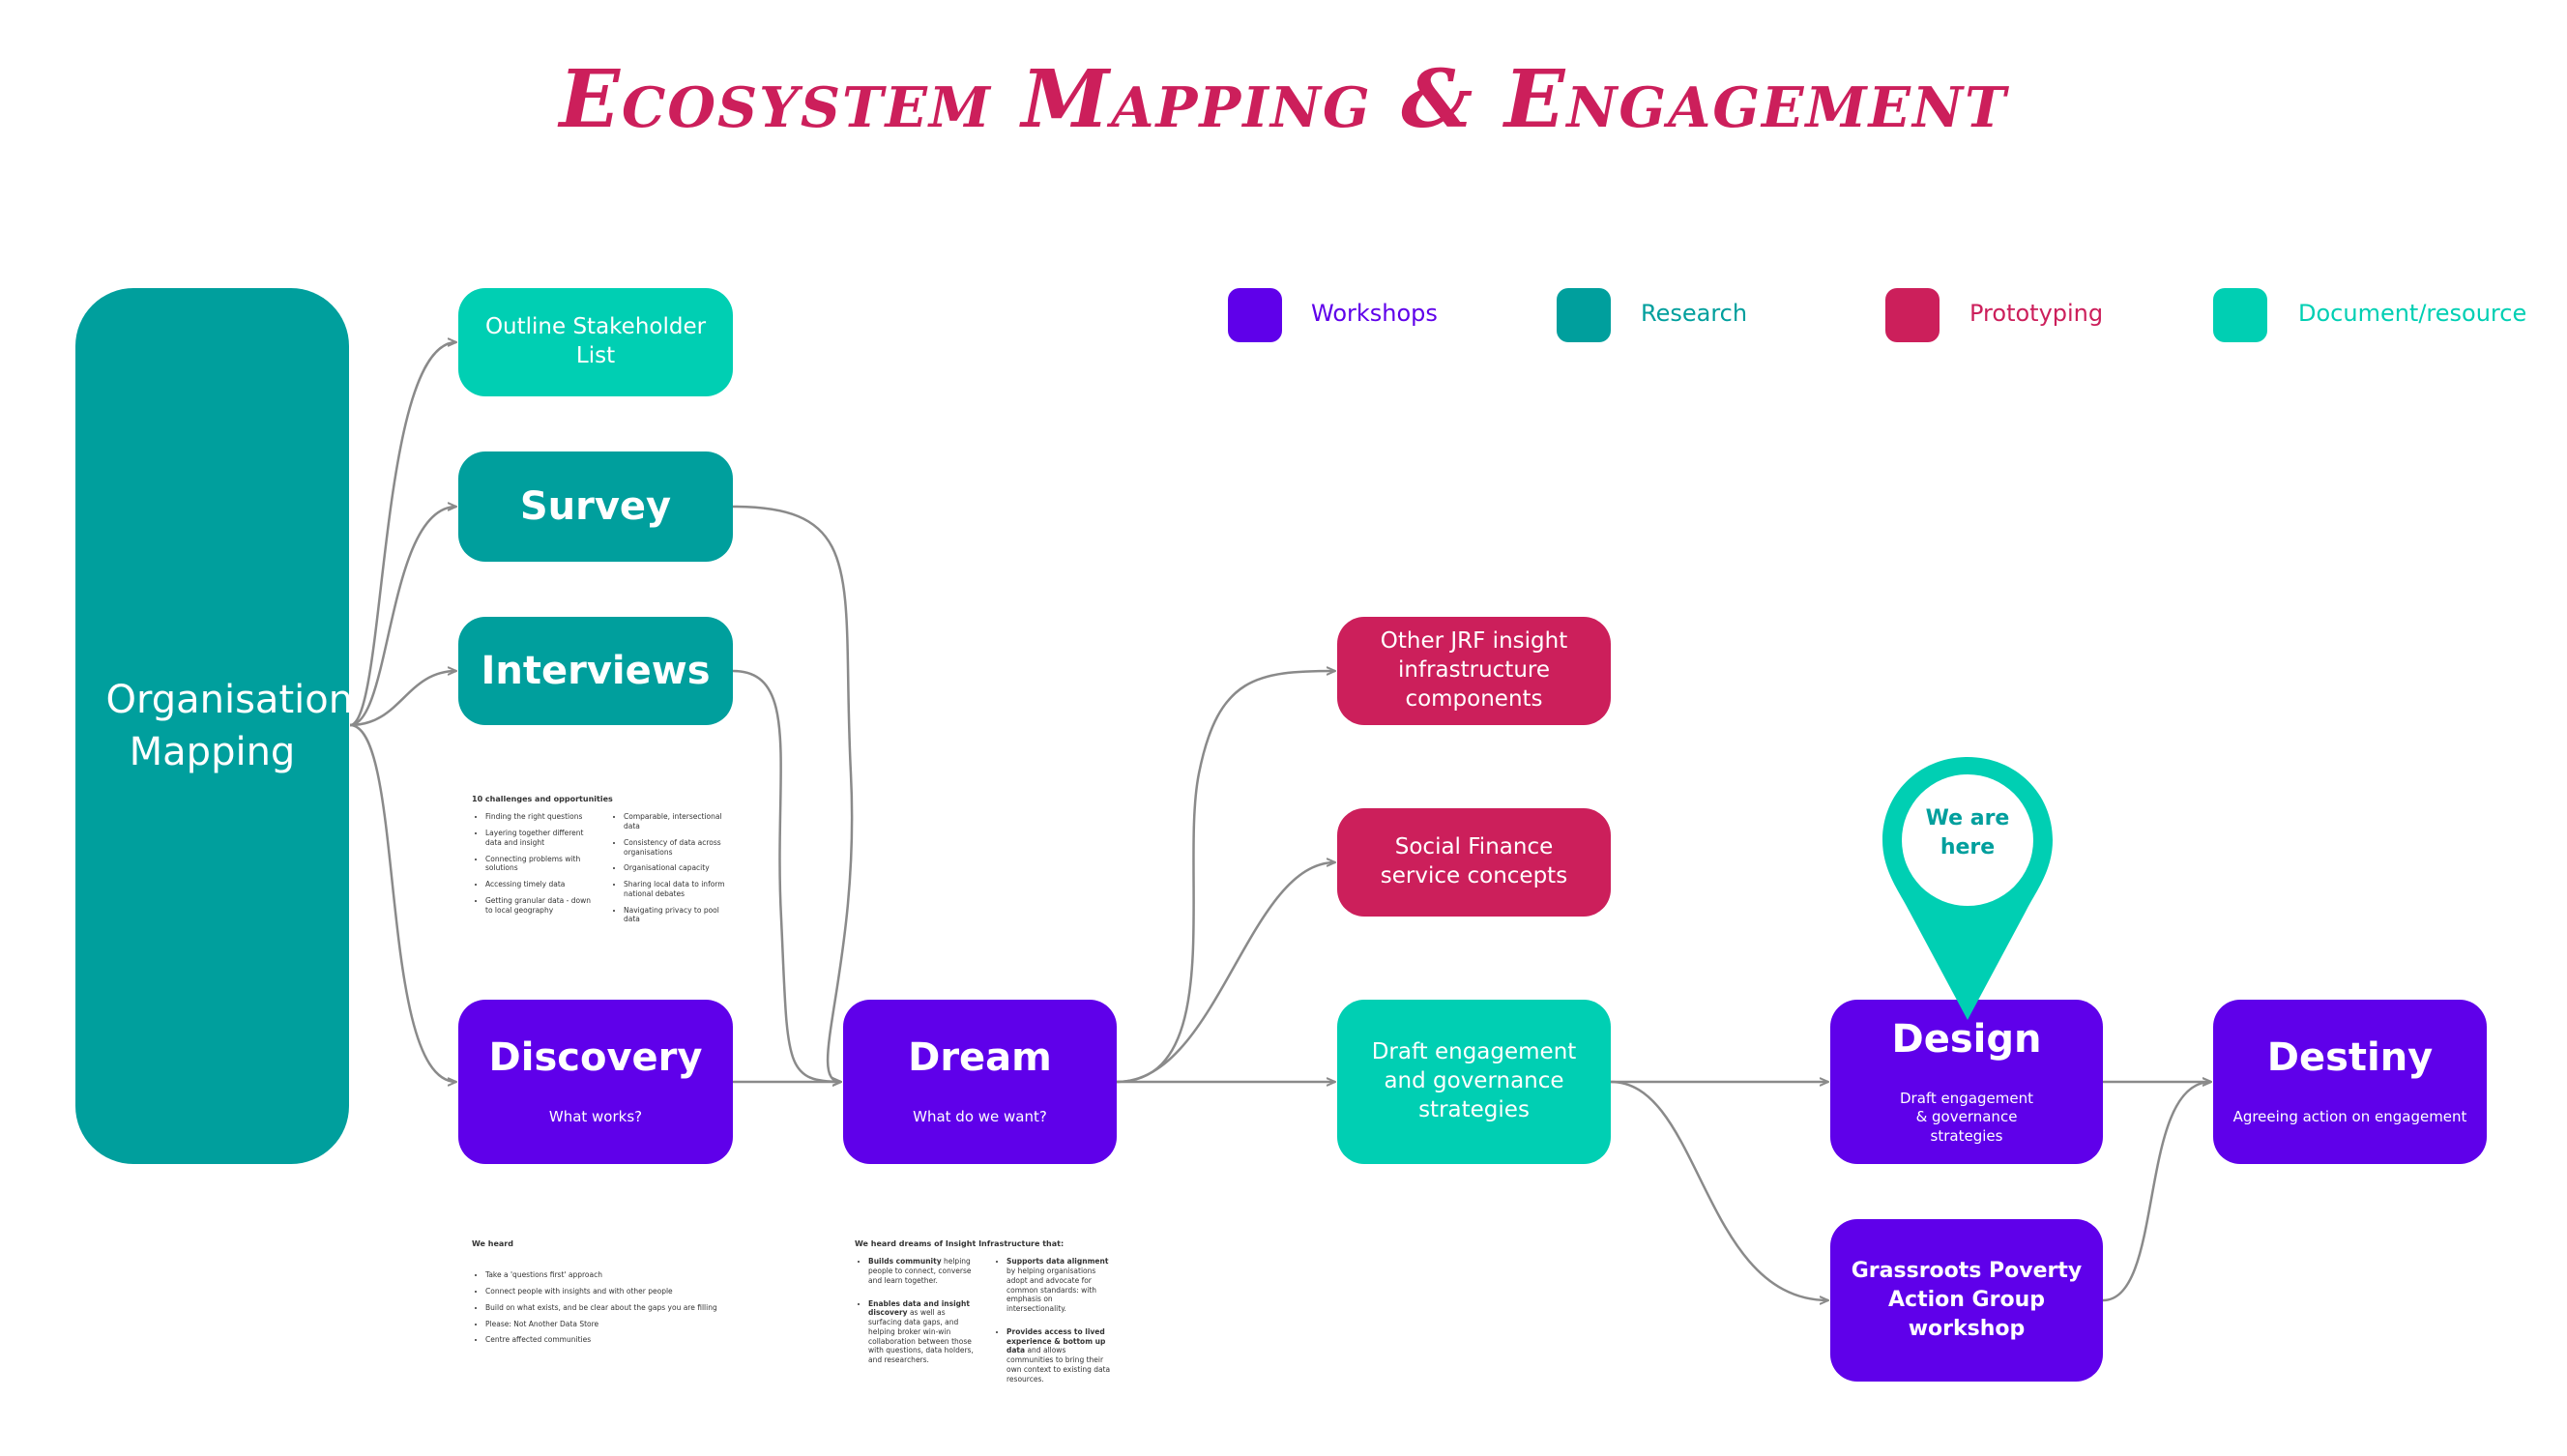 The image size is (2567, 1456). Describe the element at coordinates (2350, 1082) in the screenshot. I see `node-destiny: Destiny Agreeing action on engagement` at that location.